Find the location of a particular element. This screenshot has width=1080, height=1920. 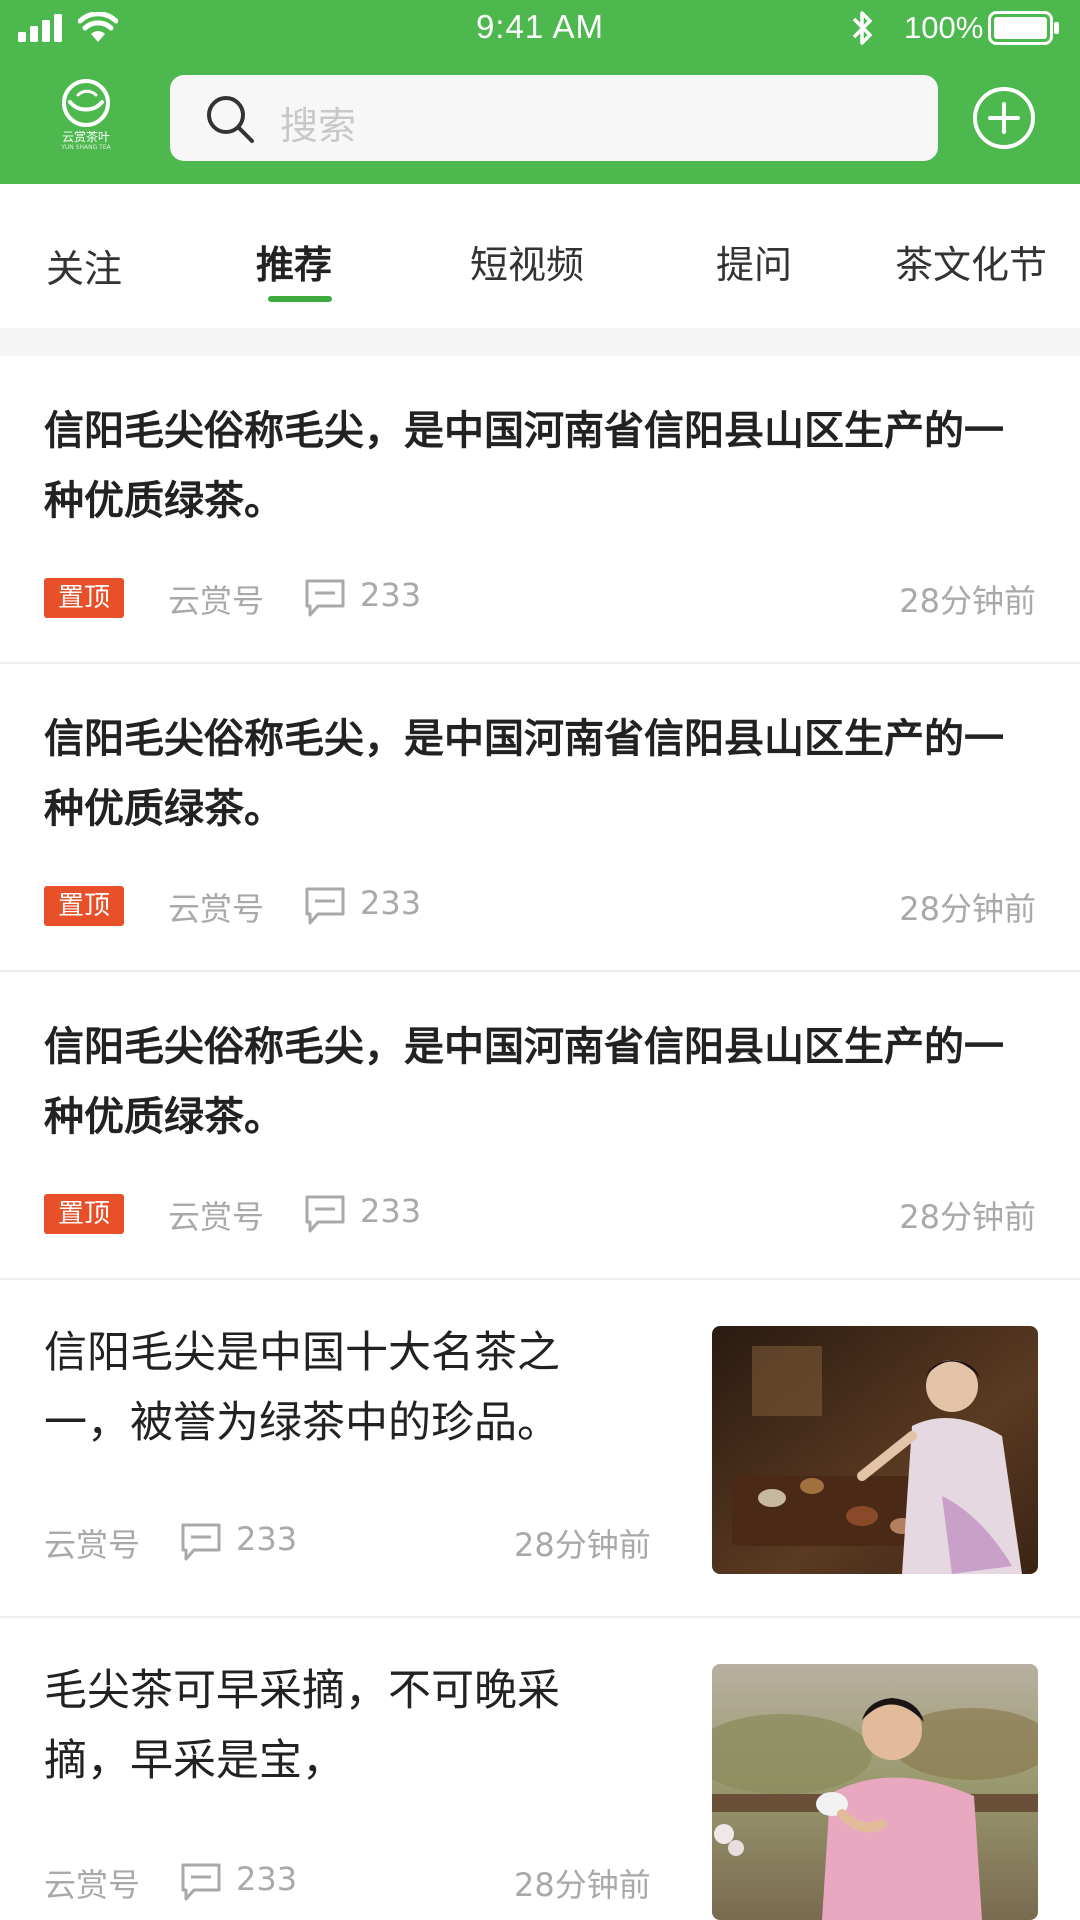

bluetooth-icon is located at coordinates (862, 28).